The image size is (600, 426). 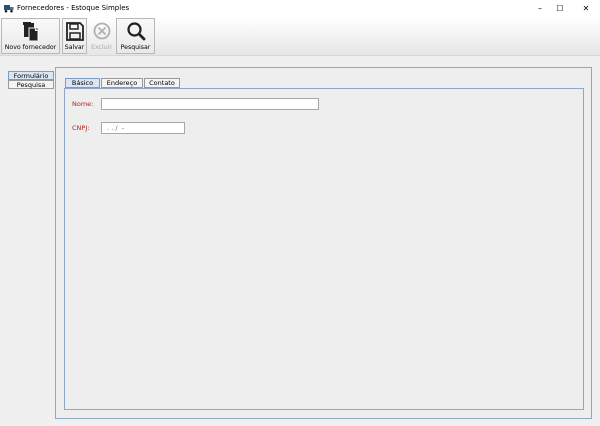 I want to click on new-supplier-button: Novo fornecedor, so click(x=30, y=36).